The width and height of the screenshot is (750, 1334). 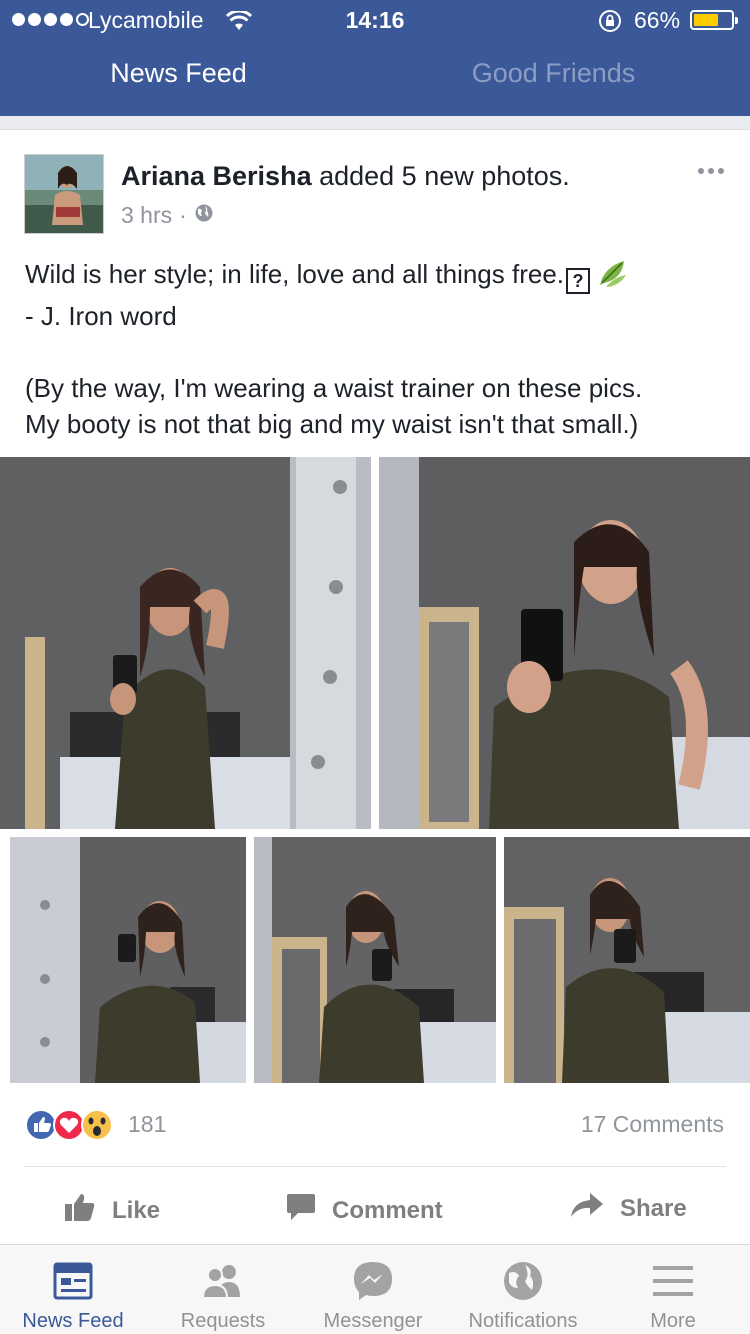 I want to click on feed-separator, so click(x=375, y=123).